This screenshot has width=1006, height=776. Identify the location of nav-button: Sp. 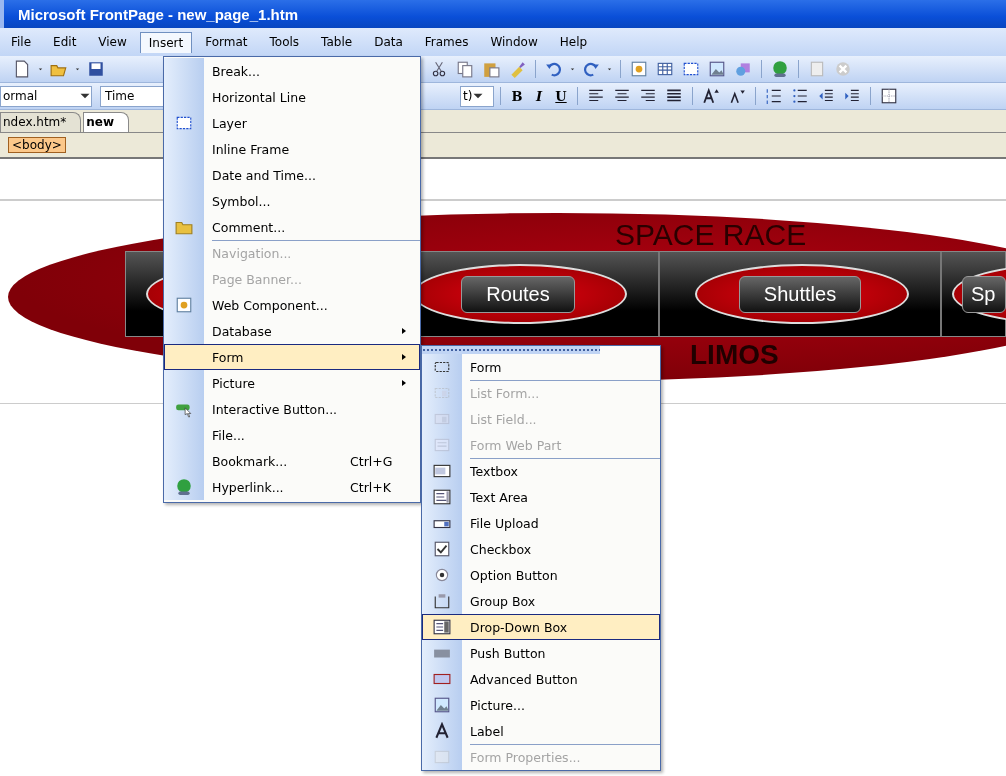
(984, 294).